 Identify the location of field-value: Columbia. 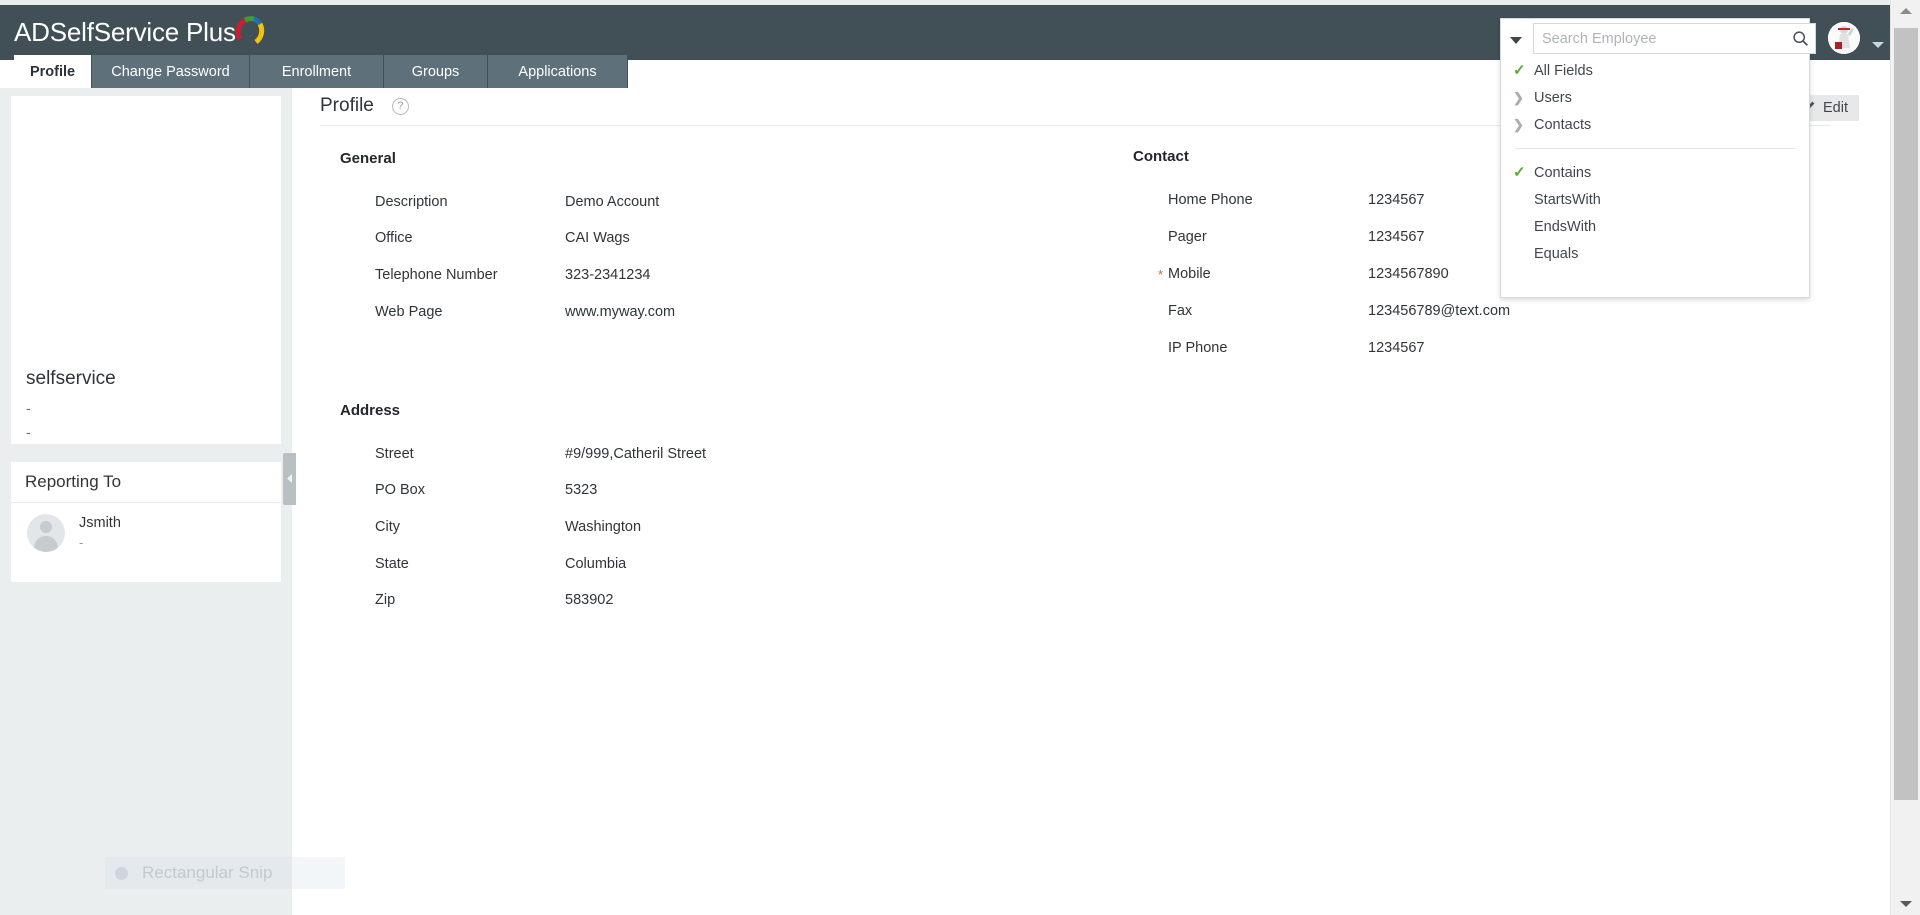
(596, 564).